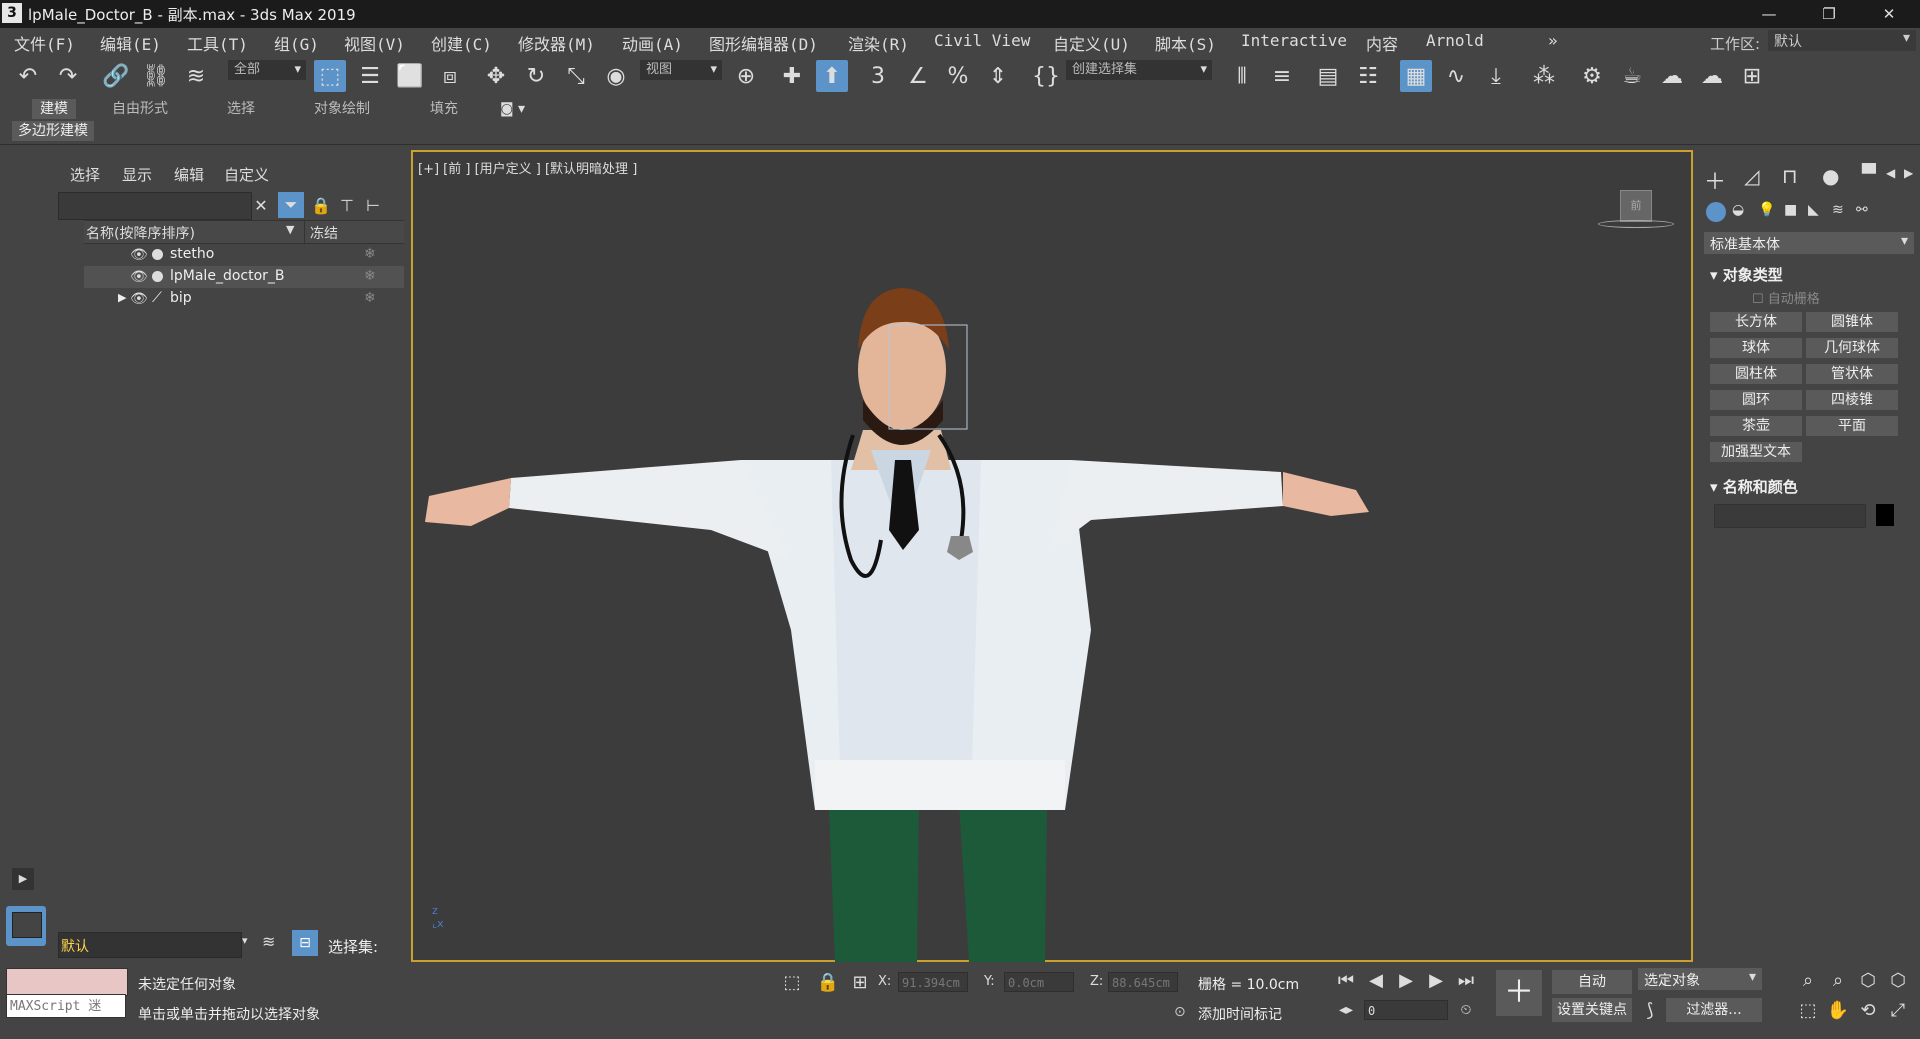 Image resolution: width=1920 pixels, height=1039 pixels. Describe the element at coordinates (1046, 76) in the screenshot. I see `edit-named-selection-icon: {}` at that location.